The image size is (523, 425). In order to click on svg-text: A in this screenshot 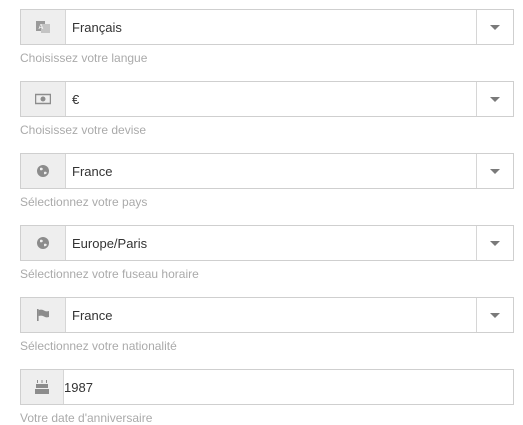, I will do `click(41, 27)`.